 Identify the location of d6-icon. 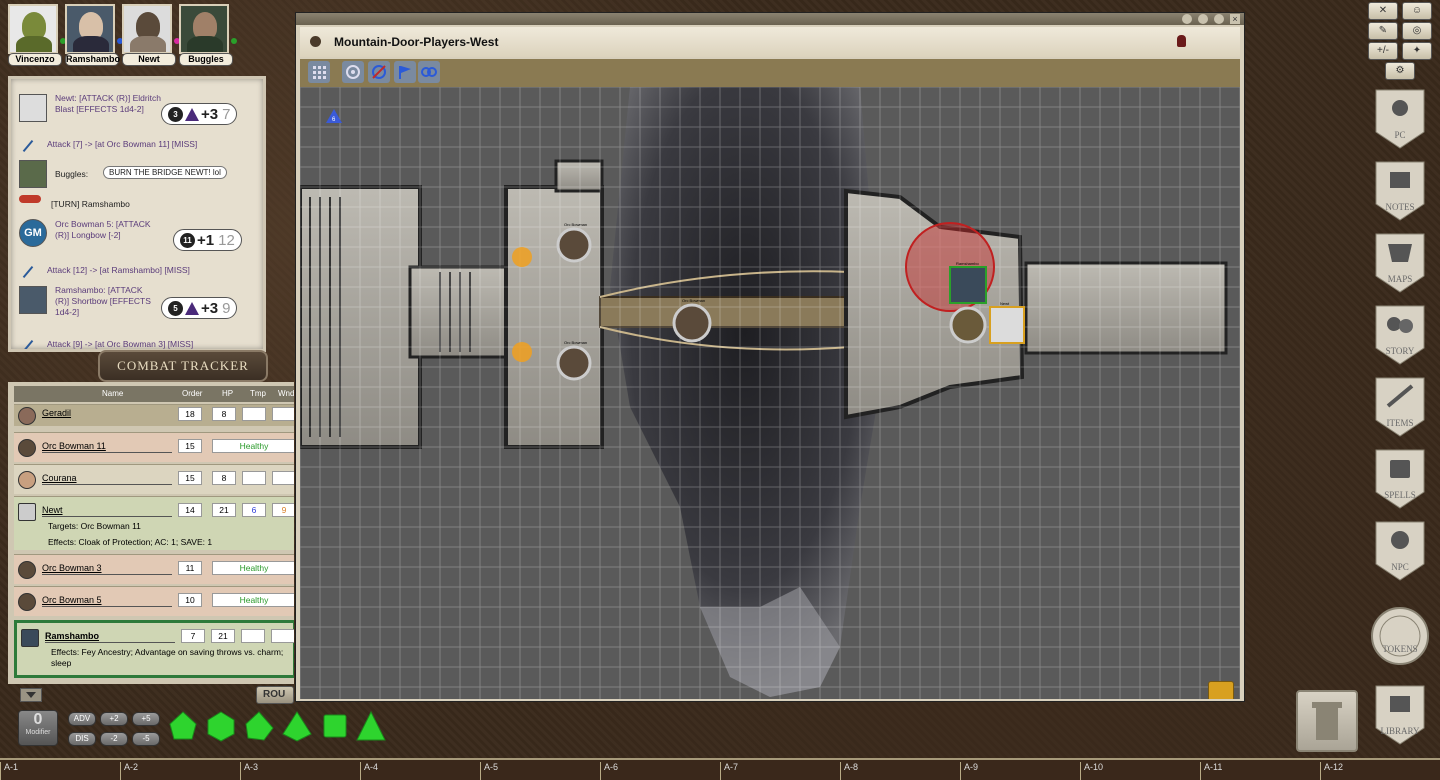
(221, 726).